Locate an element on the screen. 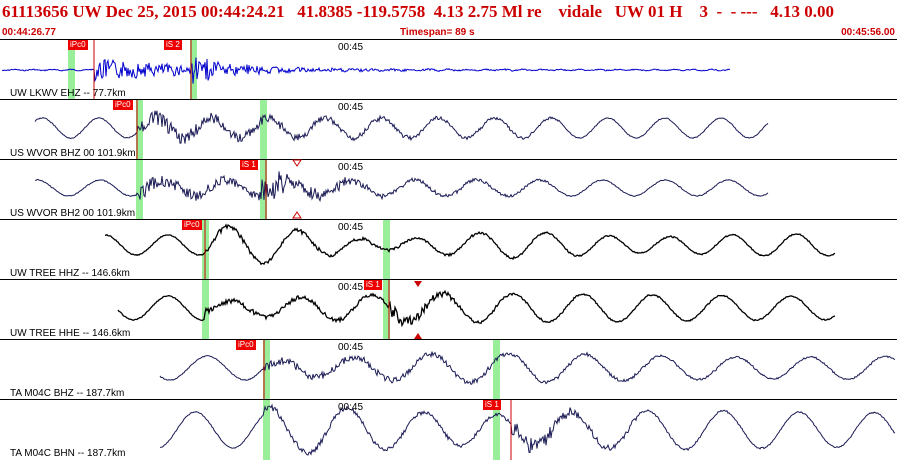  channel-label: UW TREE HHZ -- 146.6km is located at coordinates (70, 273).